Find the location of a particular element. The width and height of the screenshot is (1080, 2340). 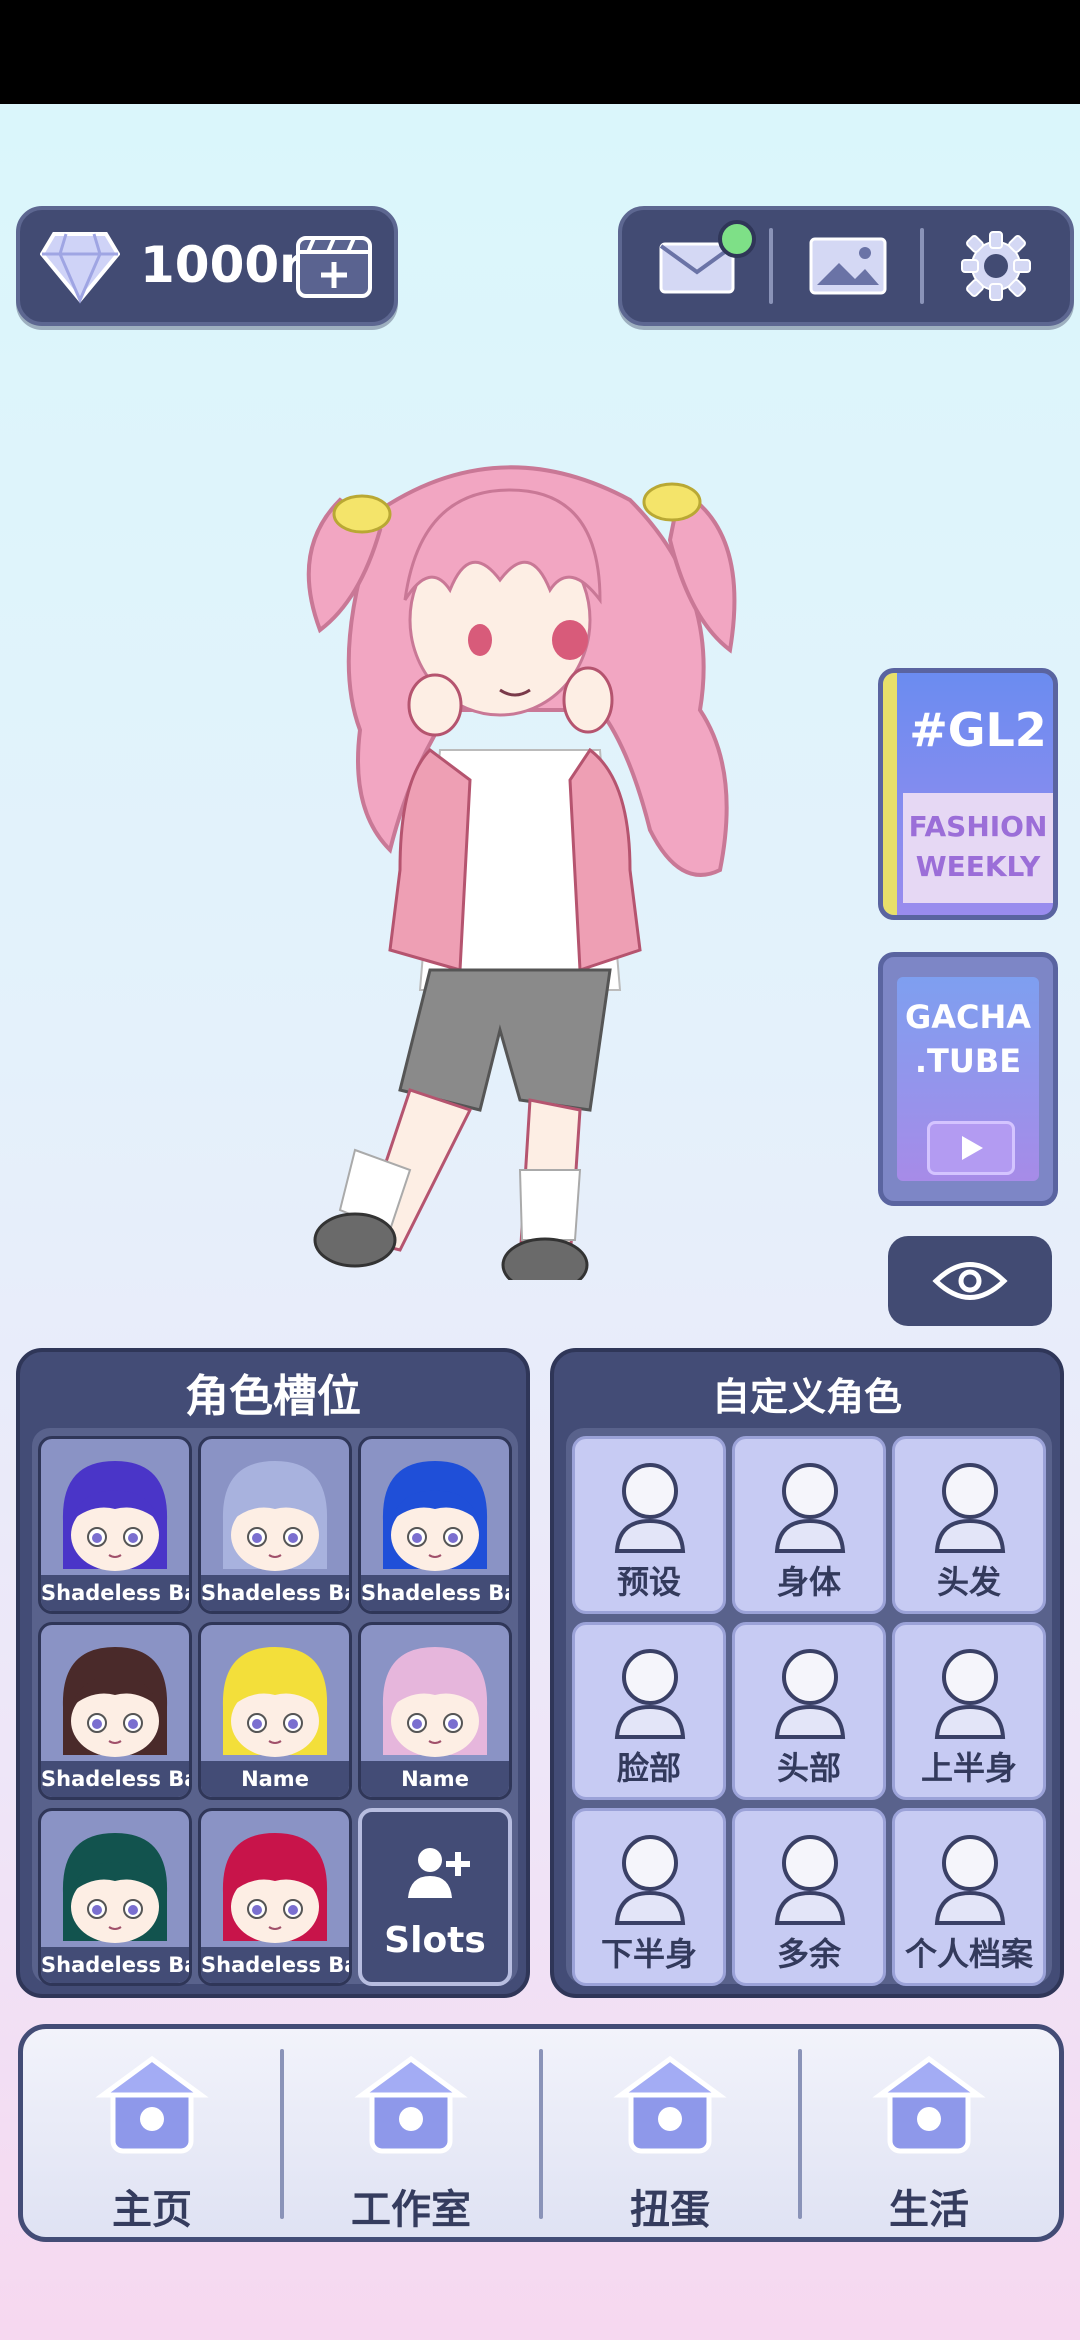

notification-dot is located at coordinates (737, 239).